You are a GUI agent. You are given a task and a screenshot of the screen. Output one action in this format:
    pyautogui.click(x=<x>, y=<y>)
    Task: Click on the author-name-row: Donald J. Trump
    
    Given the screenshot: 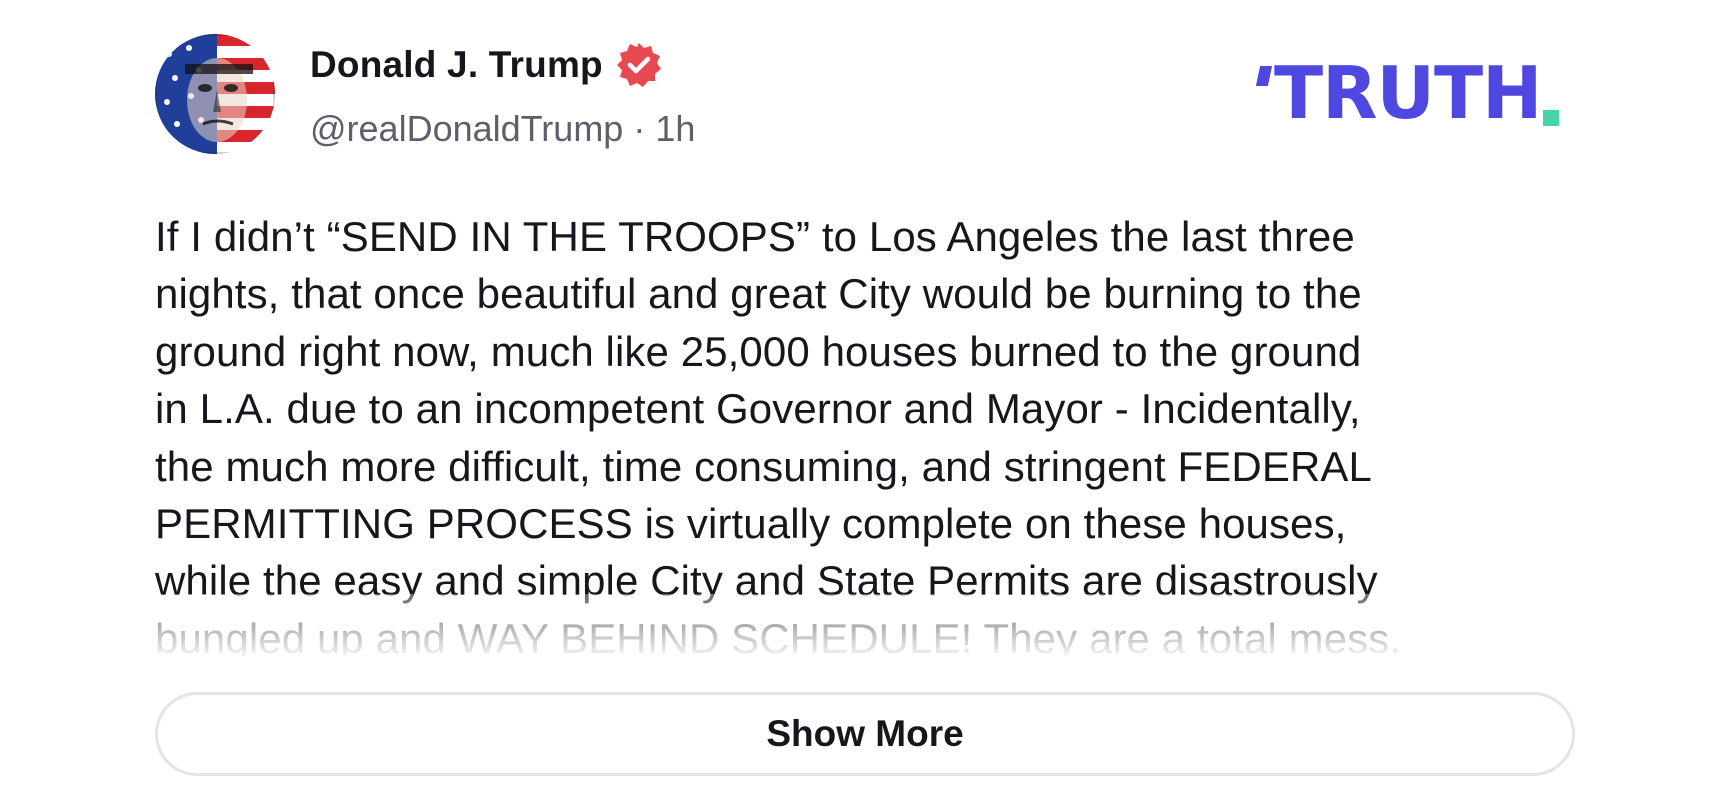 What is the action you would take?
    pyautogui.click(x=486, y=65)
    